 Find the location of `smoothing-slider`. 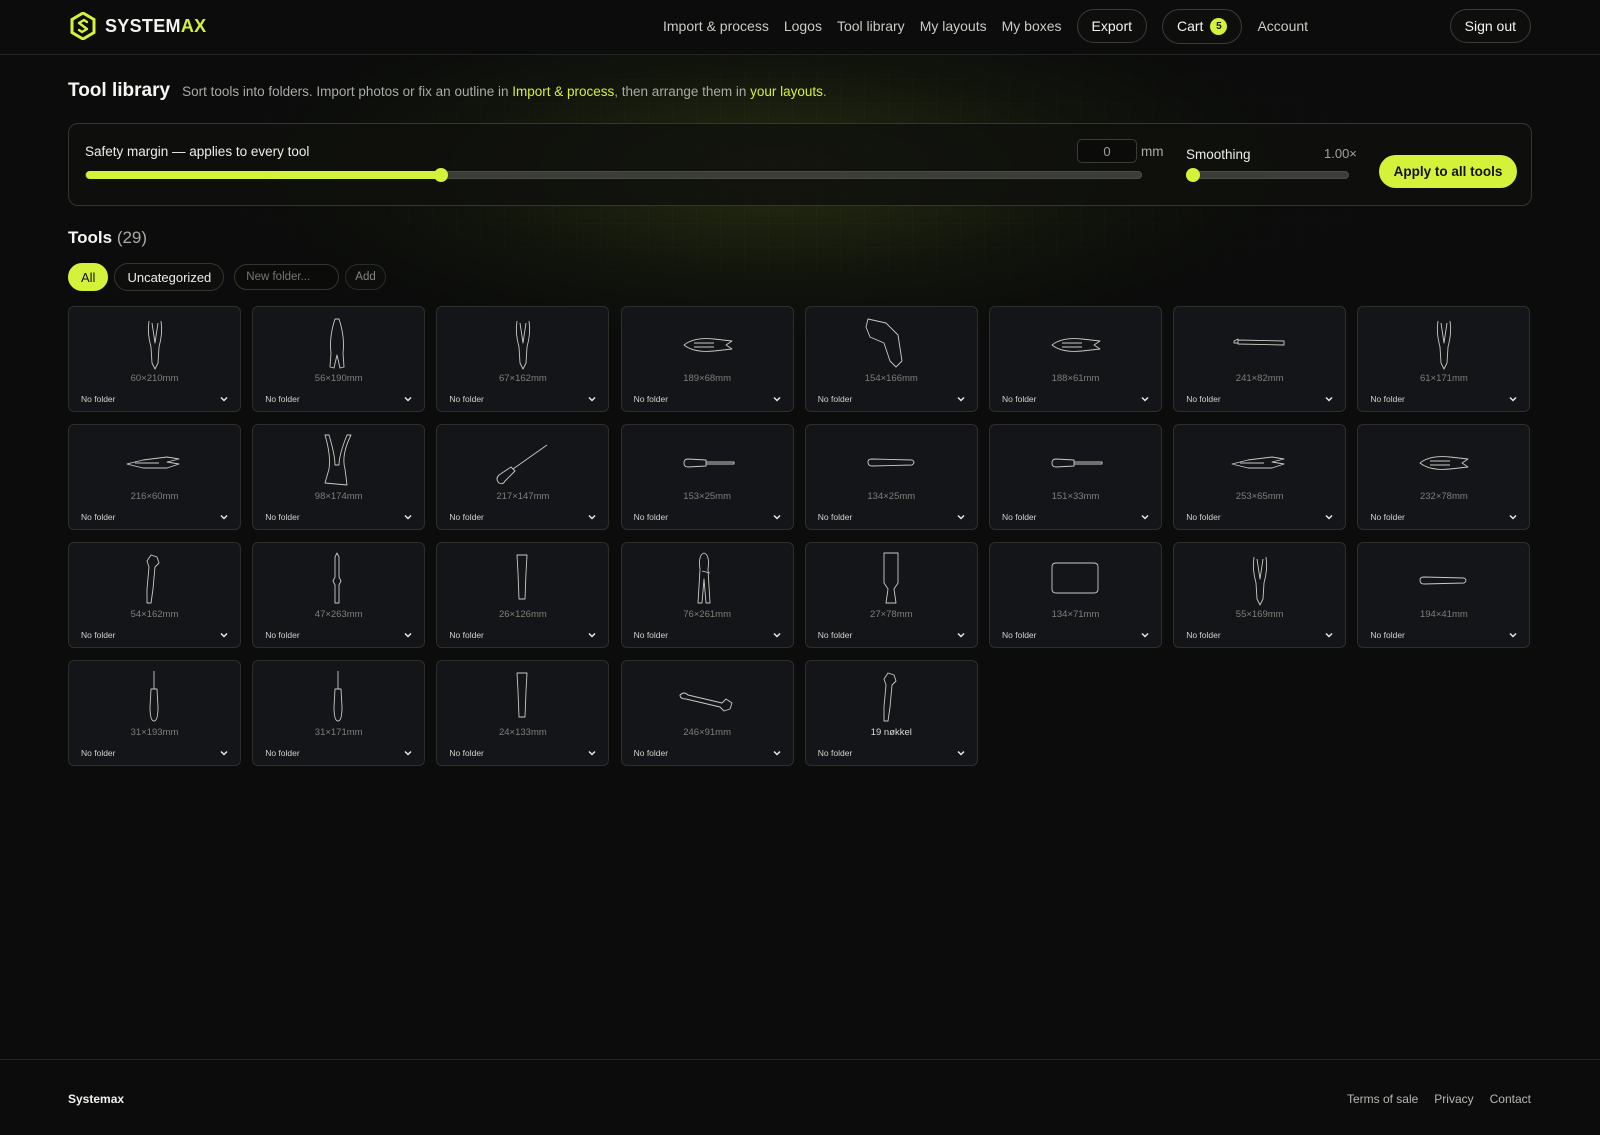

smoothing-slider is located at coordinates (1267, 175).